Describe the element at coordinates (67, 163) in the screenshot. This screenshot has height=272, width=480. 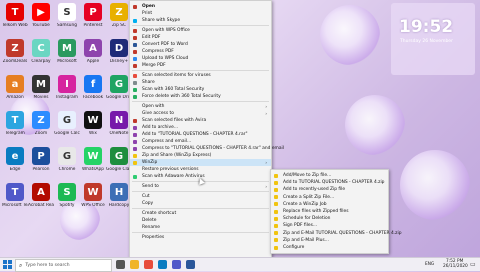
I see `desktop-icon: G Chrome` at that location.